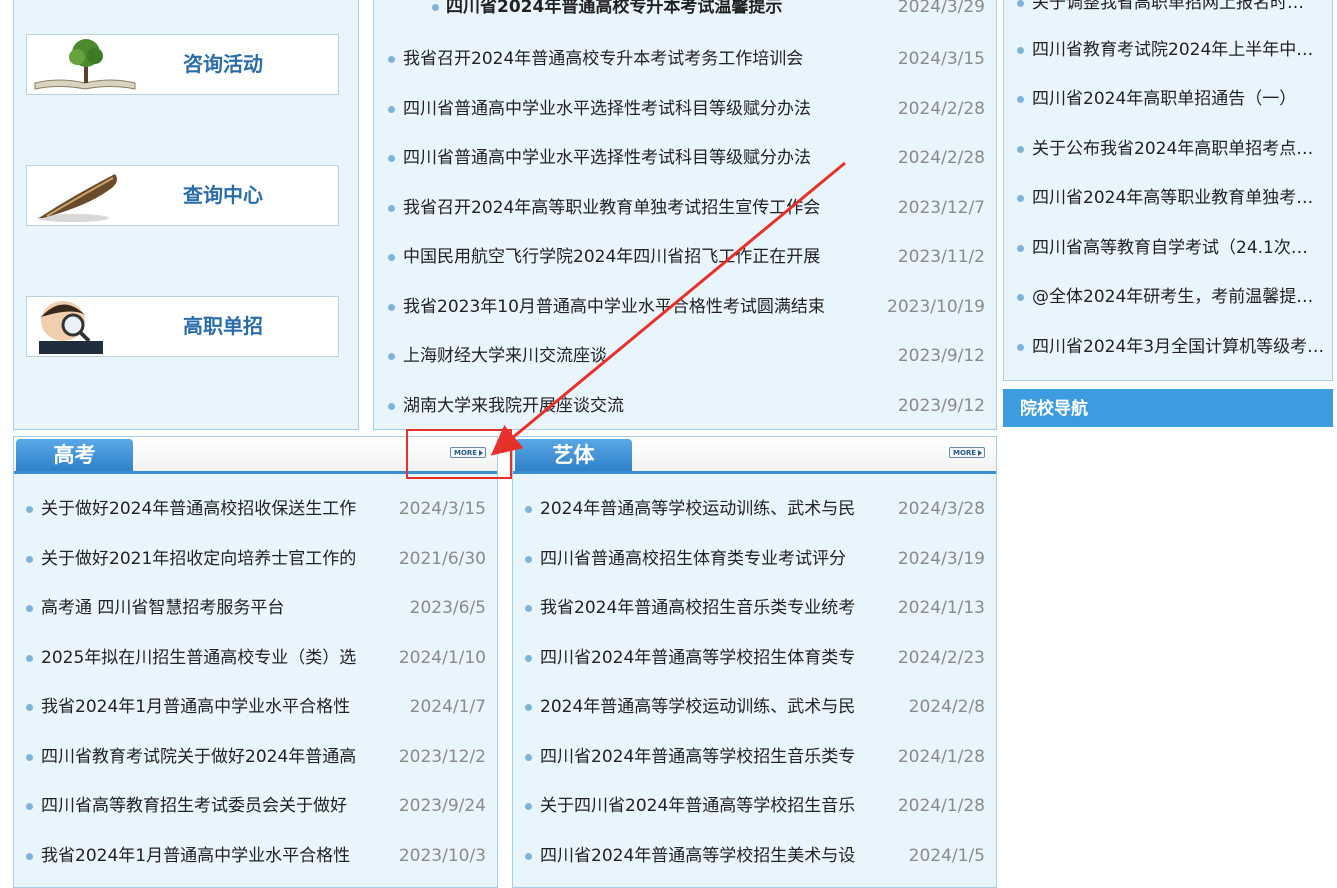  Describe the element at coordinates (256, 509) in the screenshot. I see `list-item: 关于做好2024年普通高校招收保送生工作 2024/3/15` at that location.